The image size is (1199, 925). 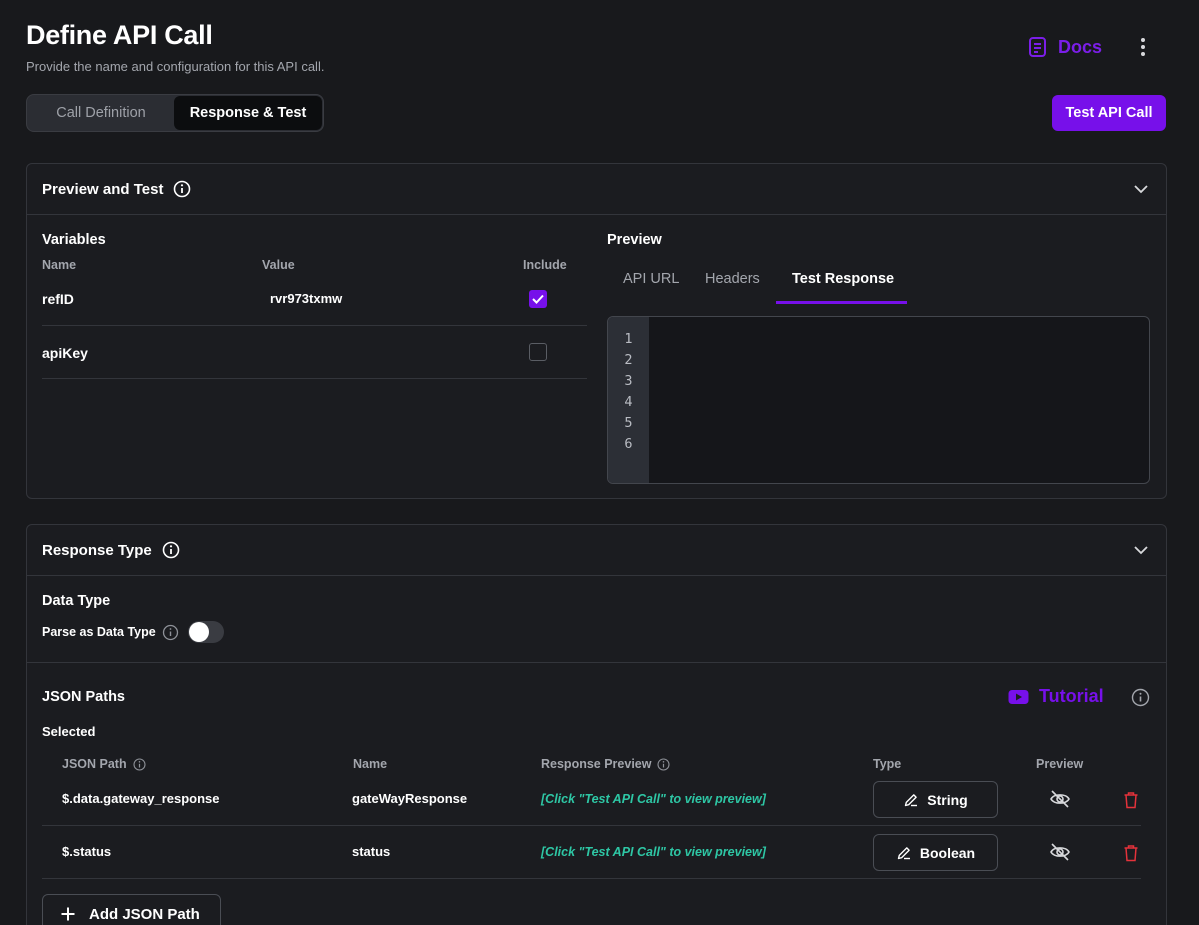 What do you see at coordinates (74, 240) in the screenshot?
I see `variables-title: Variables` at bounding box center [74, 240].